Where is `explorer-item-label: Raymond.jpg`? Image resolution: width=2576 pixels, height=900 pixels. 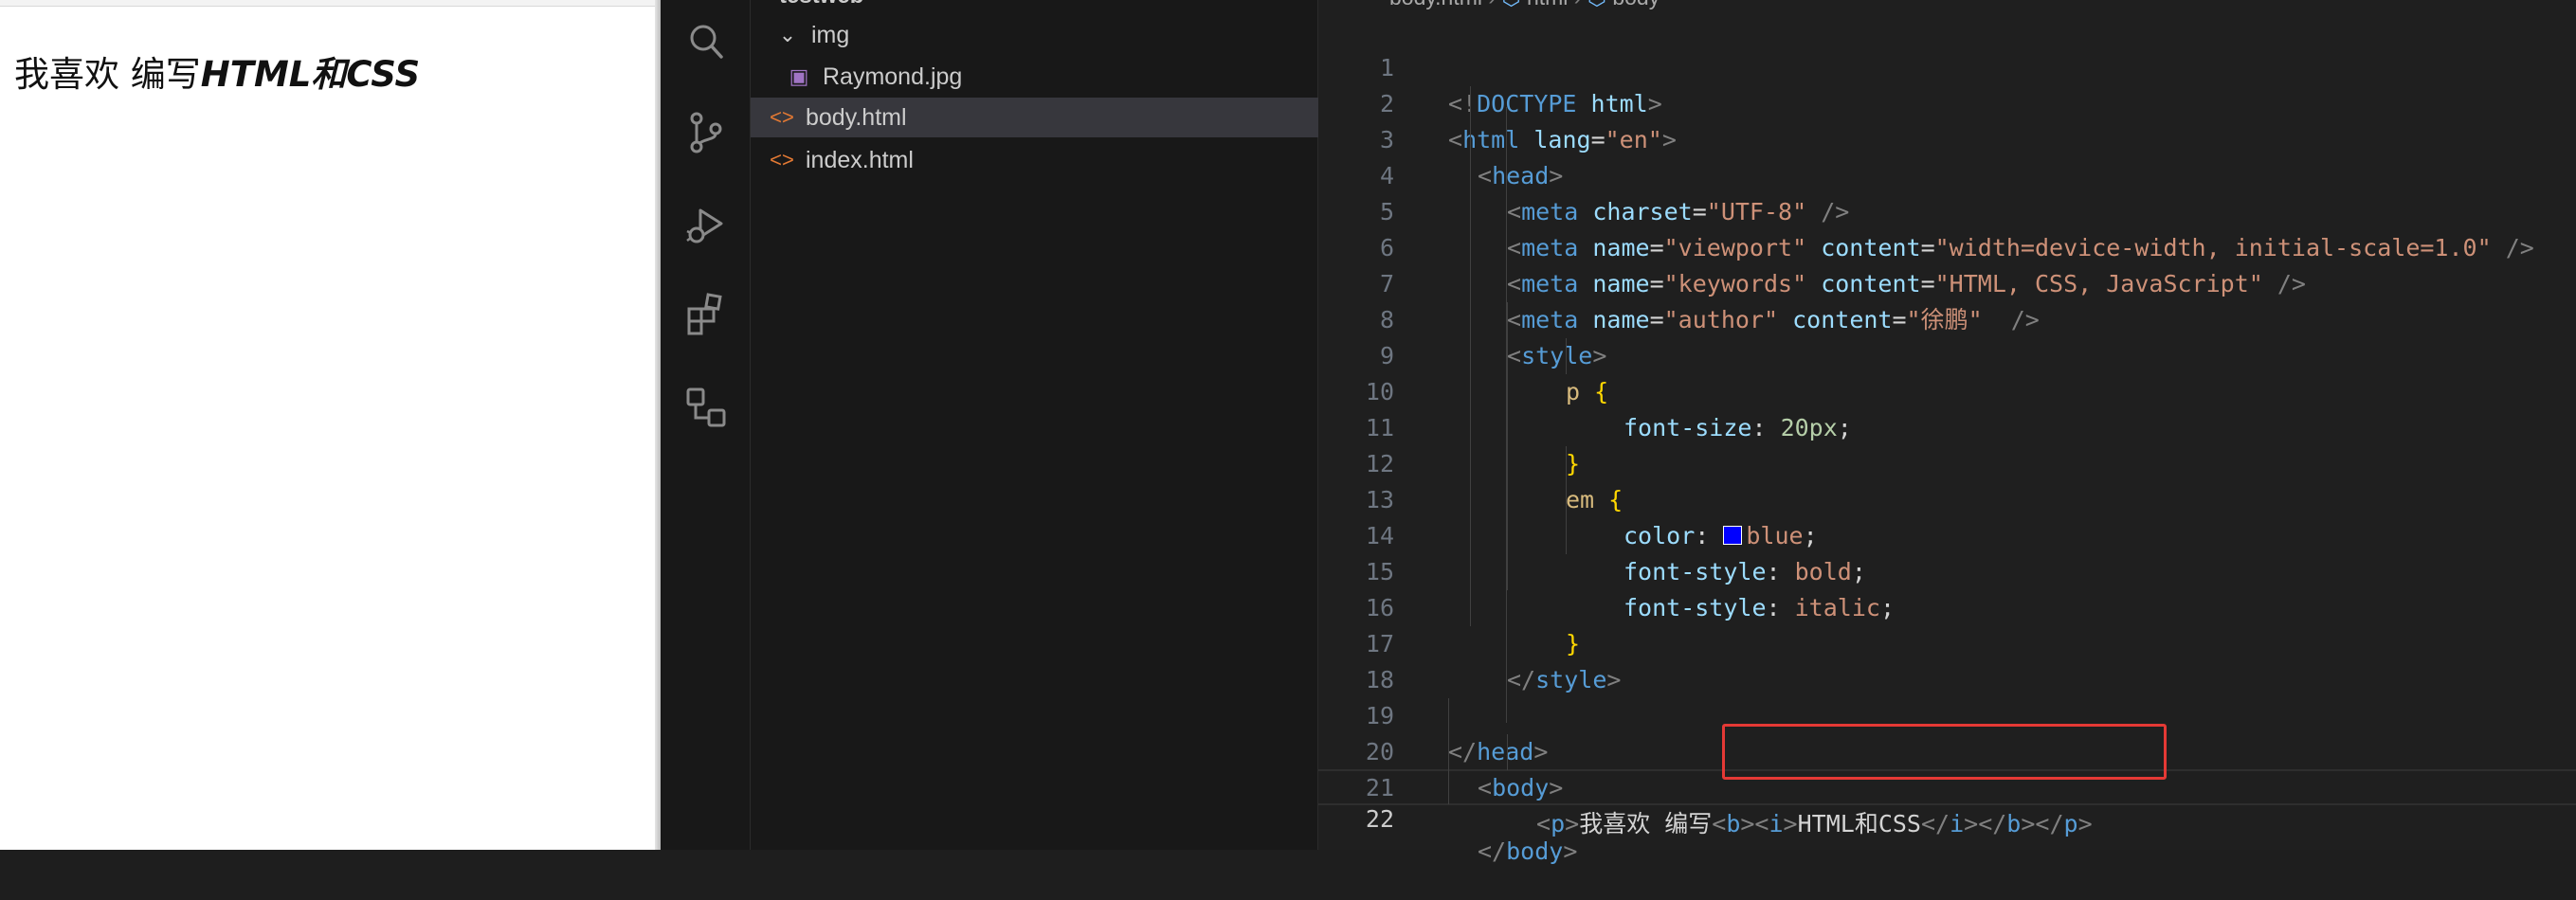 explorer-item-label: Raymond.jpg is located at coordinates (893, 76).